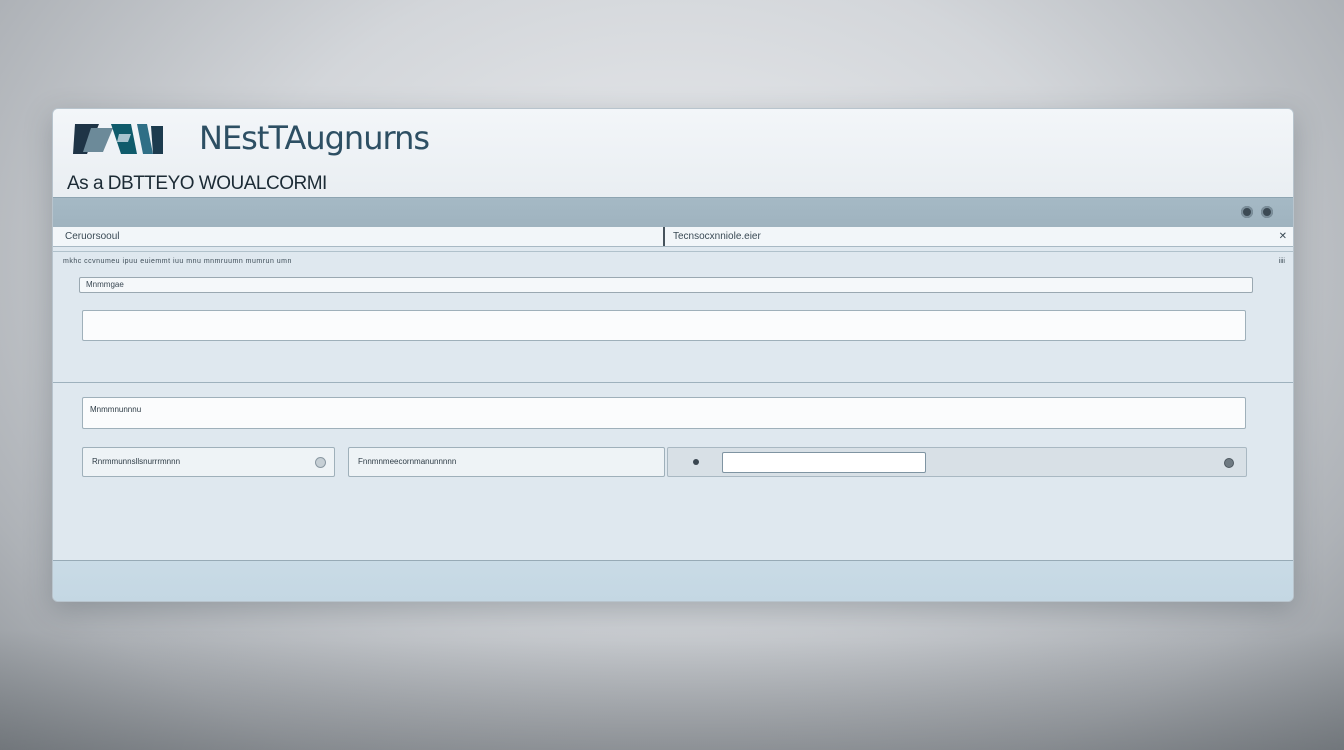 This screenshot has height=750, width=1344. I want to click on select-two: Fnnmnmeecornmanunnnnn, so click(506, 462).